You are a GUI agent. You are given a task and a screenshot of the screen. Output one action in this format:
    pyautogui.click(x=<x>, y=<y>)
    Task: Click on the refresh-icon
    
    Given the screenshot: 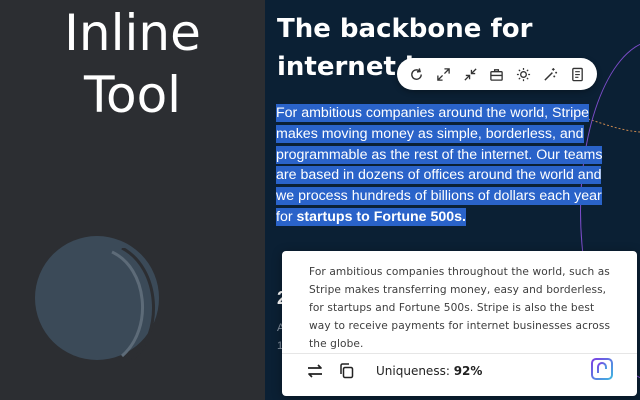 What is the action you would take?
    pyautogui.click(x=416, y=73)
    